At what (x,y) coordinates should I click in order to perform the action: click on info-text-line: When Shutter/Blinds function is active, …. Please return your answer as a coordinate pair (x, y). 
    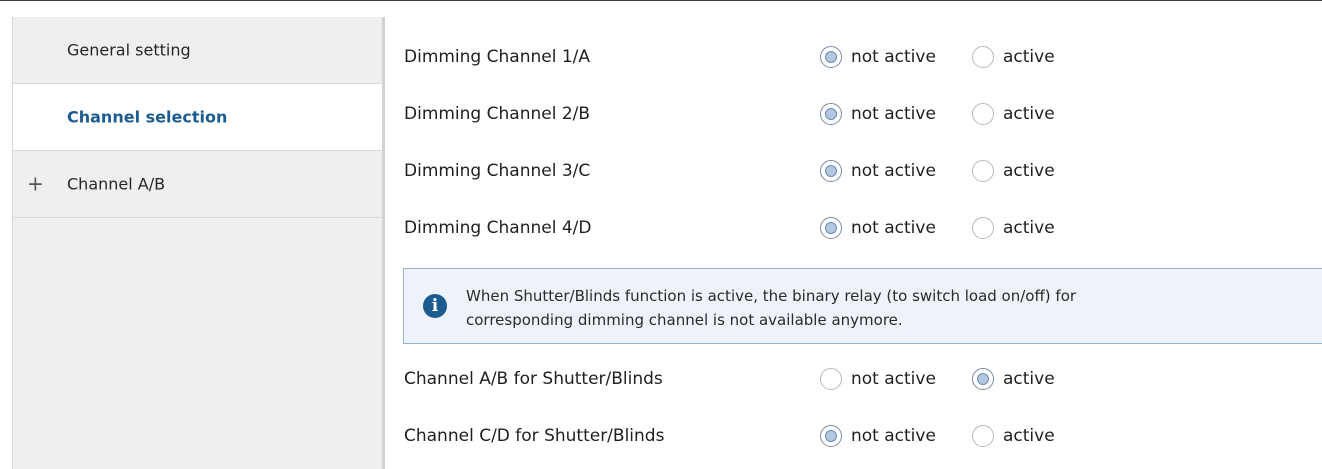
    Looking at the image, I should click on (771, 296).